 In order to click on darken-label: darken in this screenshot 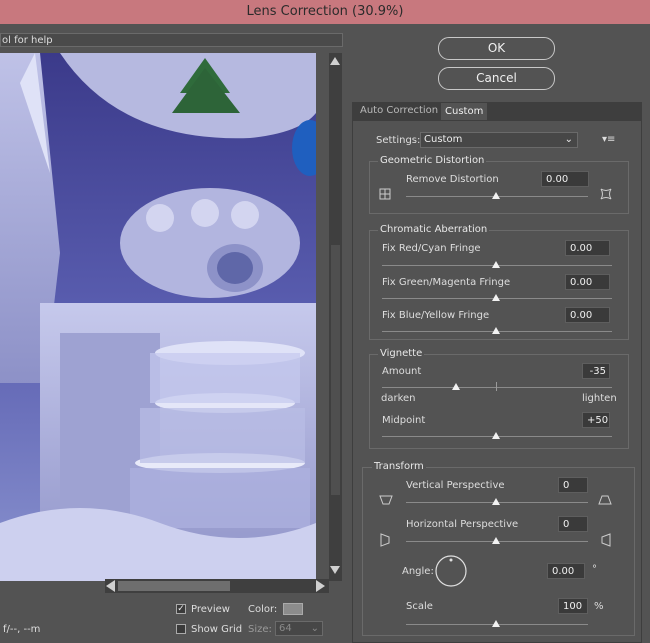, I will do `click(398, 398)`.